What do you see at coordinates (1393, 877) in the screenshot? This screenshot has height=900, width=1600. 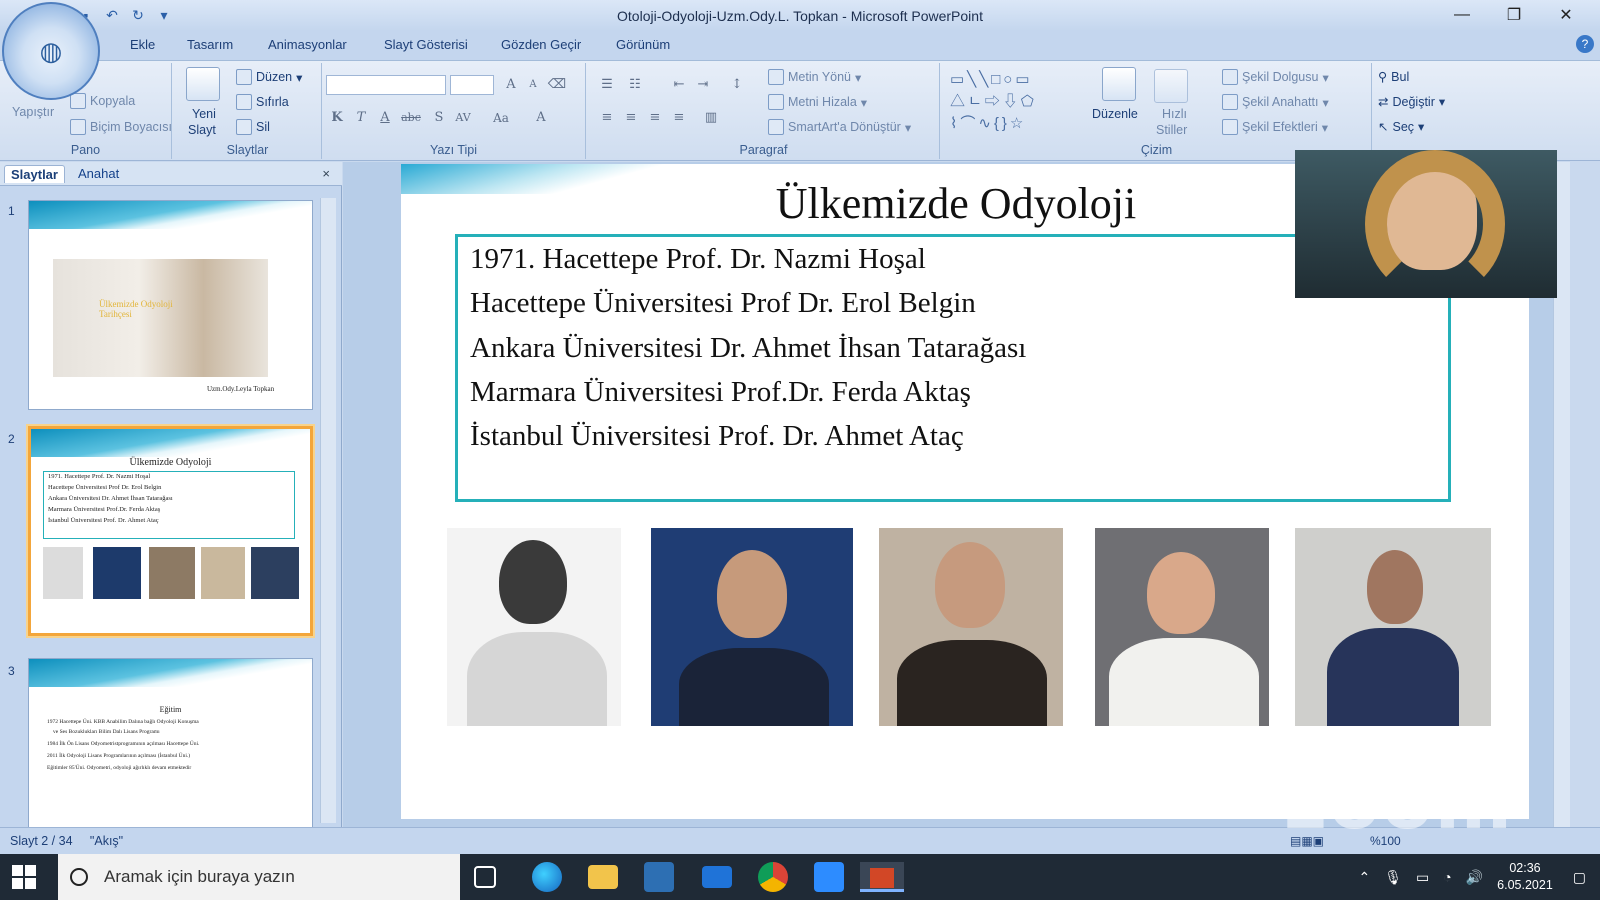 I see `microphone-icon: 🎙` at bounding box center [1393, 877].